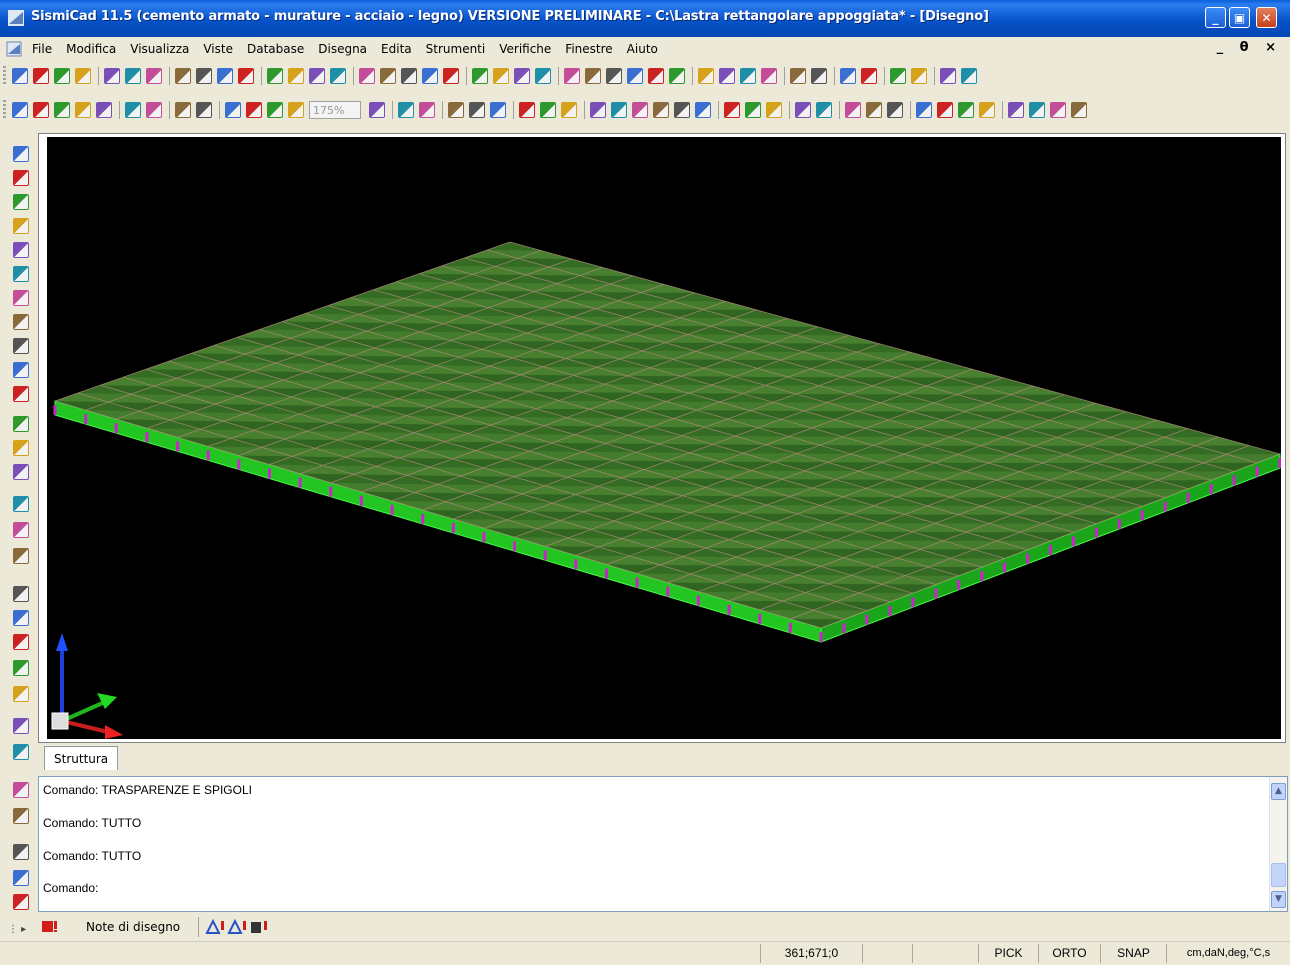 This screenshot has width=1290, height=965. What do you see at coordinates (456, 49) in the screenshot?
I see `menu-strumenti: Strumenti` at bounding box center [456, 49].